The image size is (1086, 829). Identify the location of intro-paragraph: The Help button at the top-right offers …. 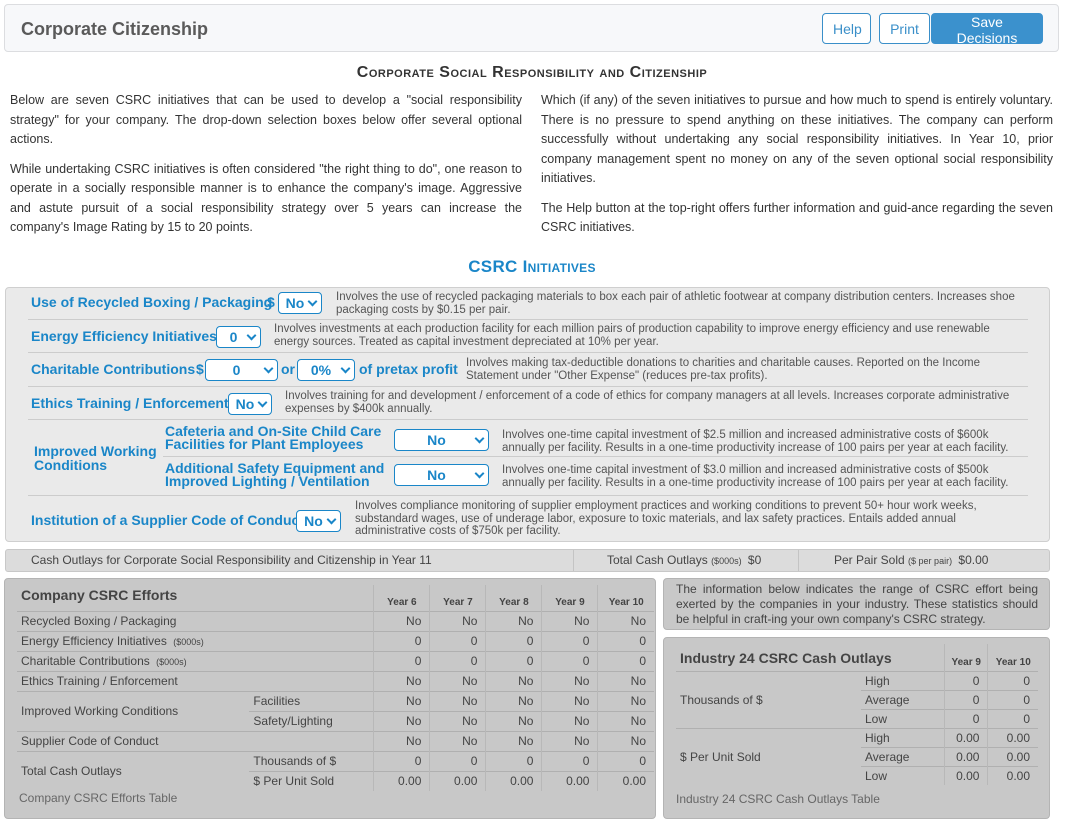
(797, 217).